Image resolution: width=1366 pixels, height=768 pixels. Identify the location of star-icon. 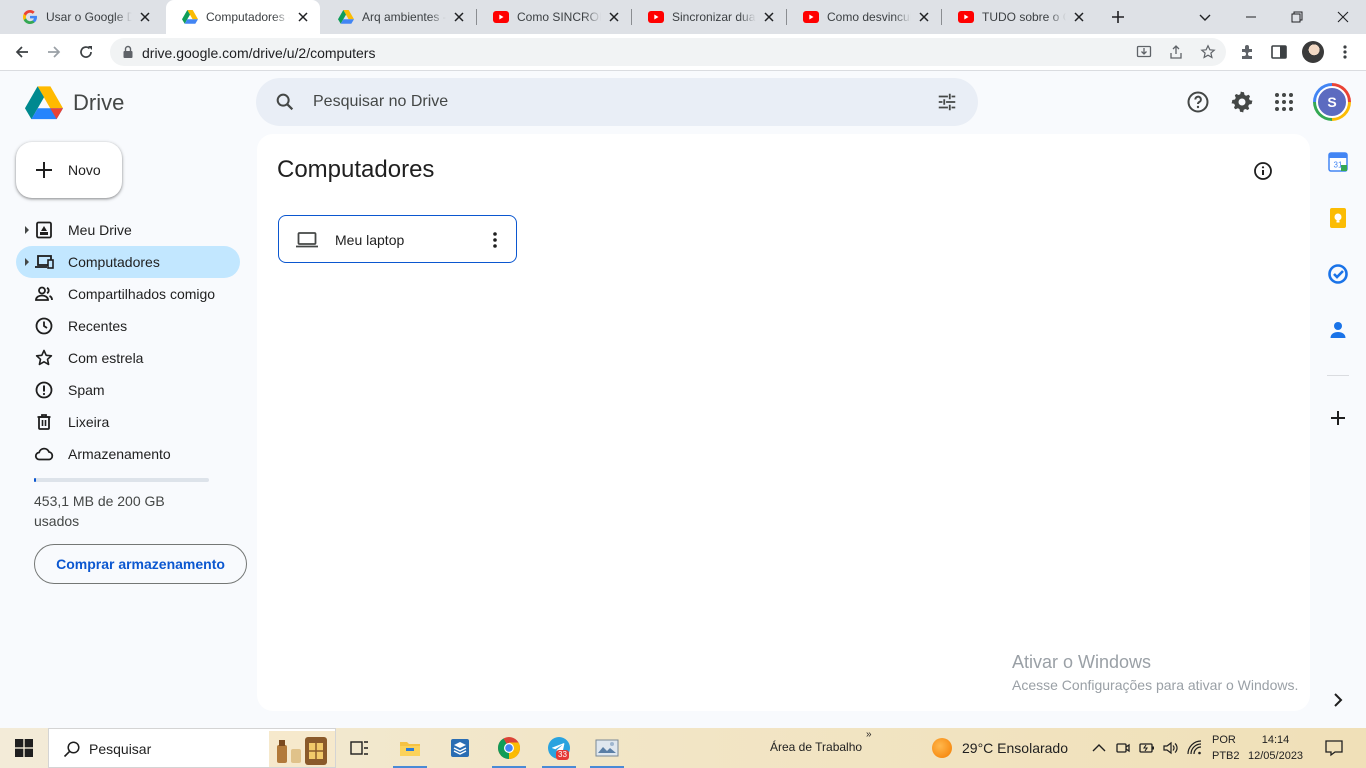
(44, 357).